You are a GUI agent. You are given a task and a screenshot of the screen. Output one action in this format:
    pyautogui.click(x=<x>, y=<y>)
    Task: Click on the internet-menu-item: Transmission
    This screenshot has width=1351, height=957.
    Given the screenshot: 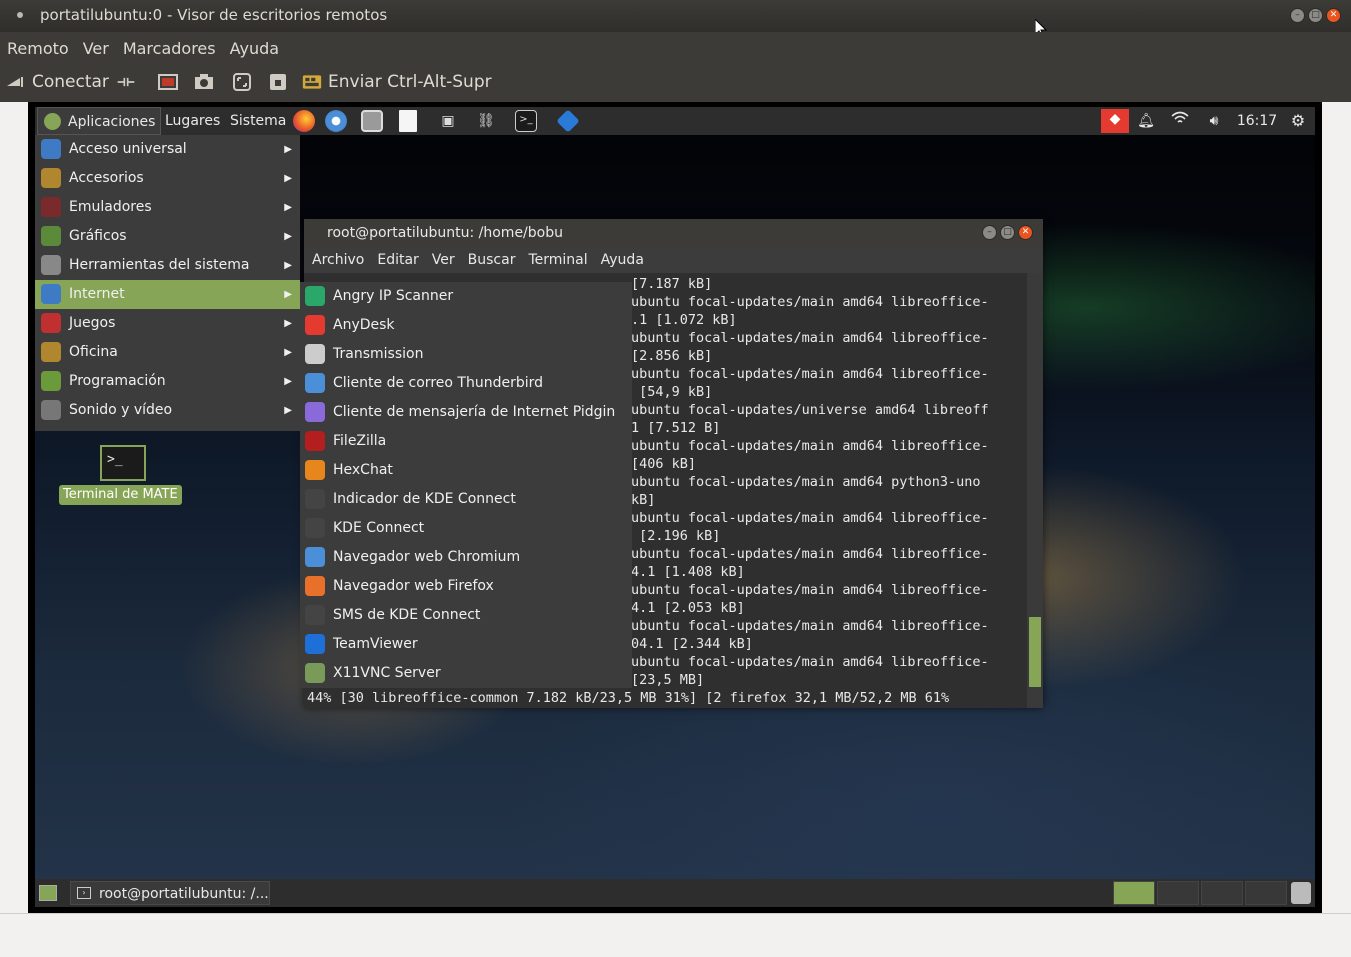 What is the action you would take?
    pyautogui.click(x=466, y=354)
    